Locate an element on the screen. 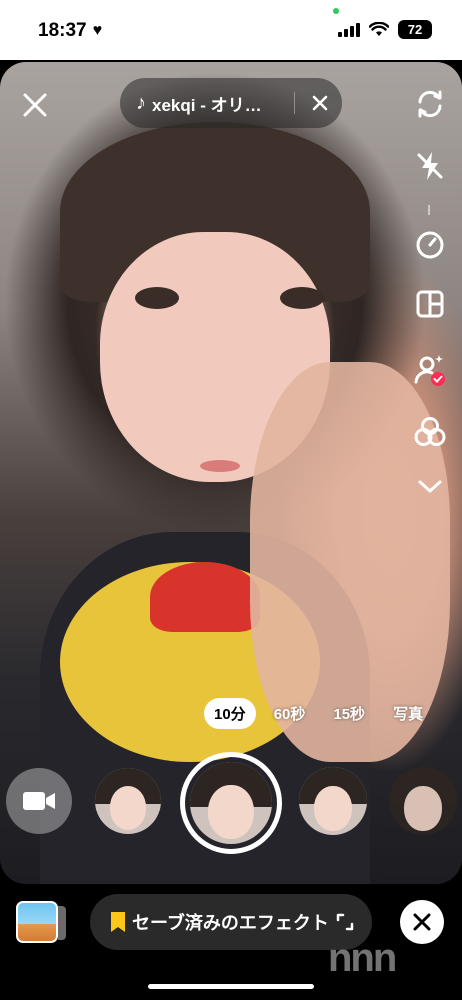 This screenshot has width=462, height=1000. status-right: 72 is located at coordinates (385, 29).